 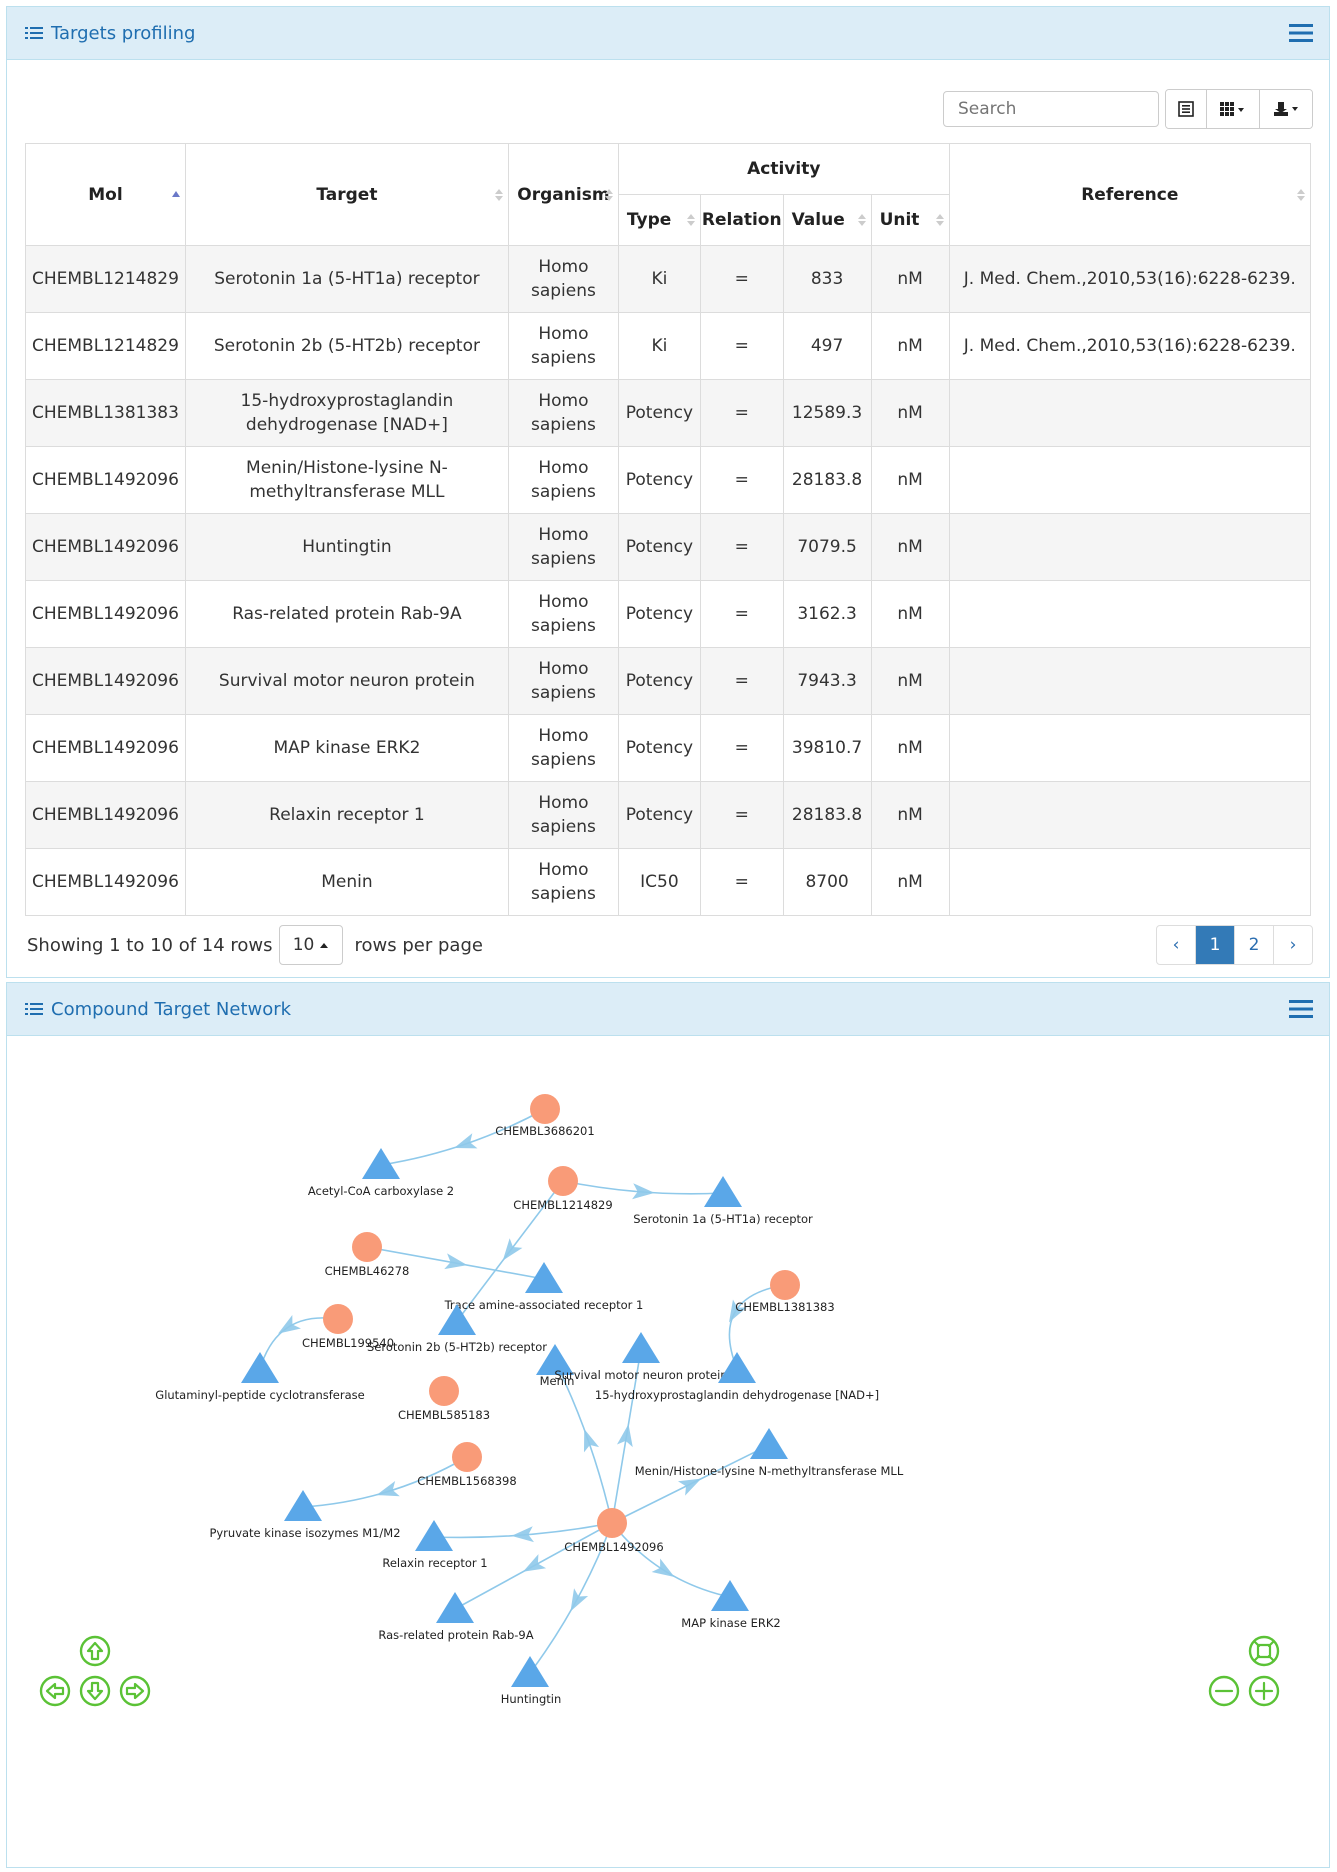 What do you see at coordinates (827, 614) in the screenshot?
I see `cell-value: 3162.3` at bounding box center [827, 614].